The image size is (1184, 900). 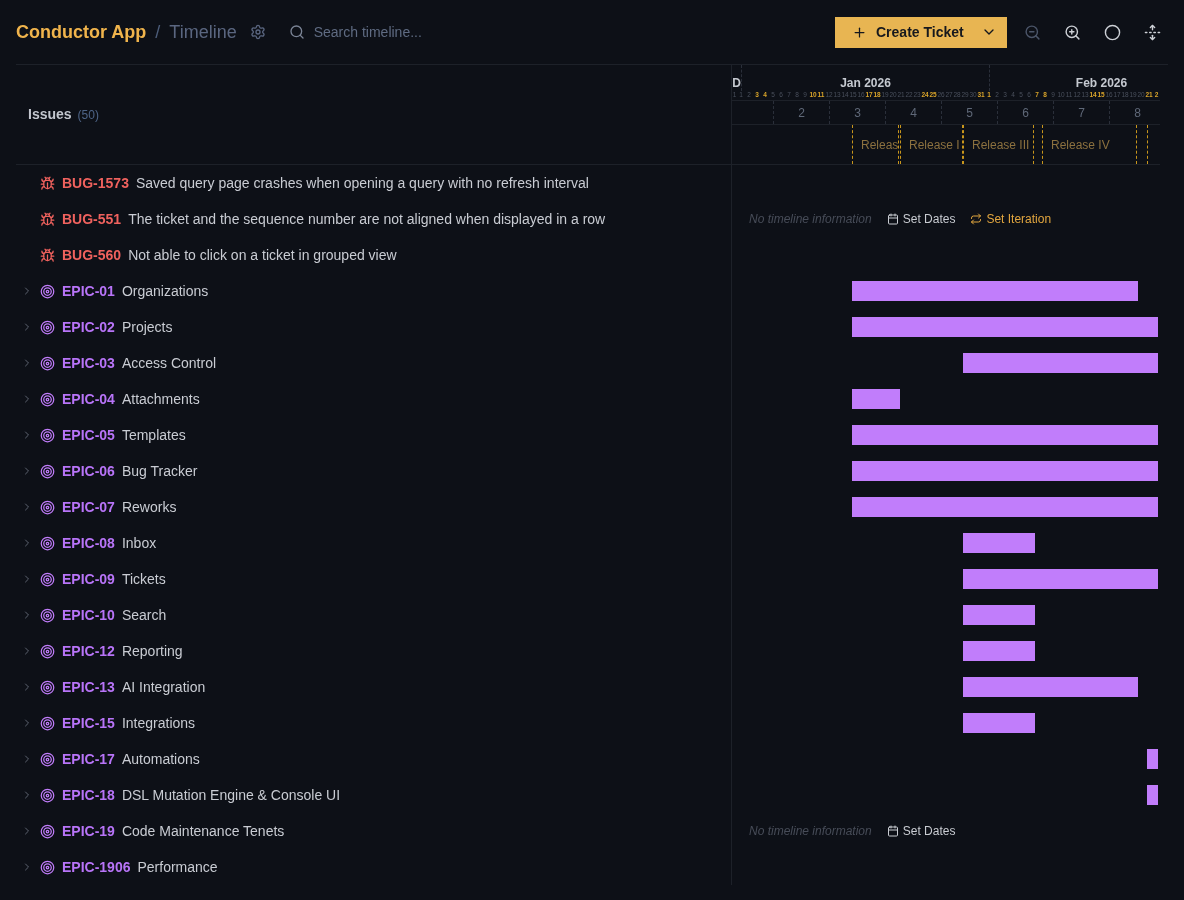 I want to click on week-label: 3, so click(x=857, y=113).